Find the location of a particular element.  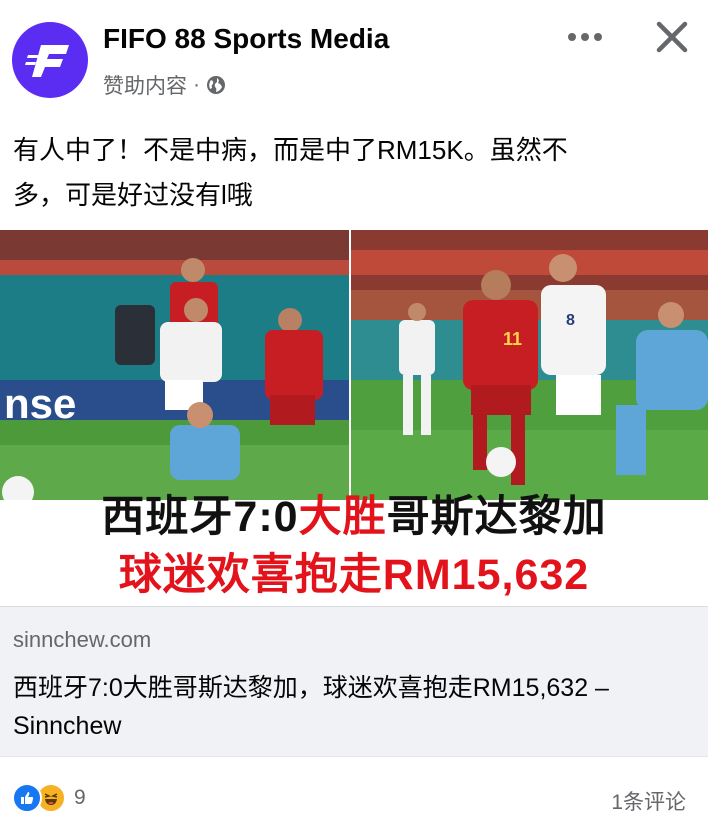

jersey-number-striker: 11 is located at coordinates (512, 339).